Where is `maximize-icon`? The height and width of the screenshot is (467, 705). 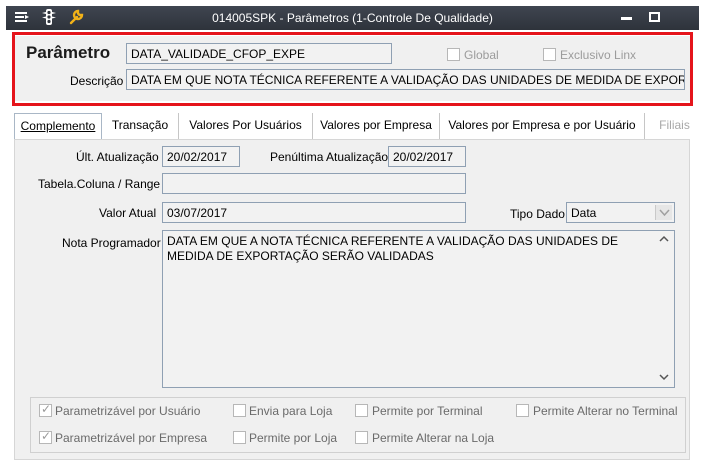
maximize-icon is located at coordinates (654, 17).